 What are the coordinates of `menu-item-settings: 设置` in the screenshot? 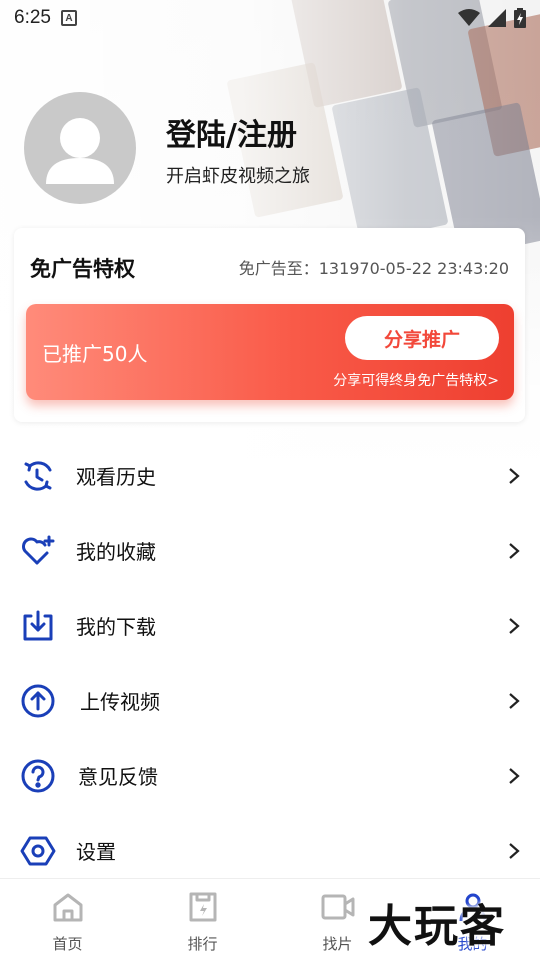 It's located at (270, 850).